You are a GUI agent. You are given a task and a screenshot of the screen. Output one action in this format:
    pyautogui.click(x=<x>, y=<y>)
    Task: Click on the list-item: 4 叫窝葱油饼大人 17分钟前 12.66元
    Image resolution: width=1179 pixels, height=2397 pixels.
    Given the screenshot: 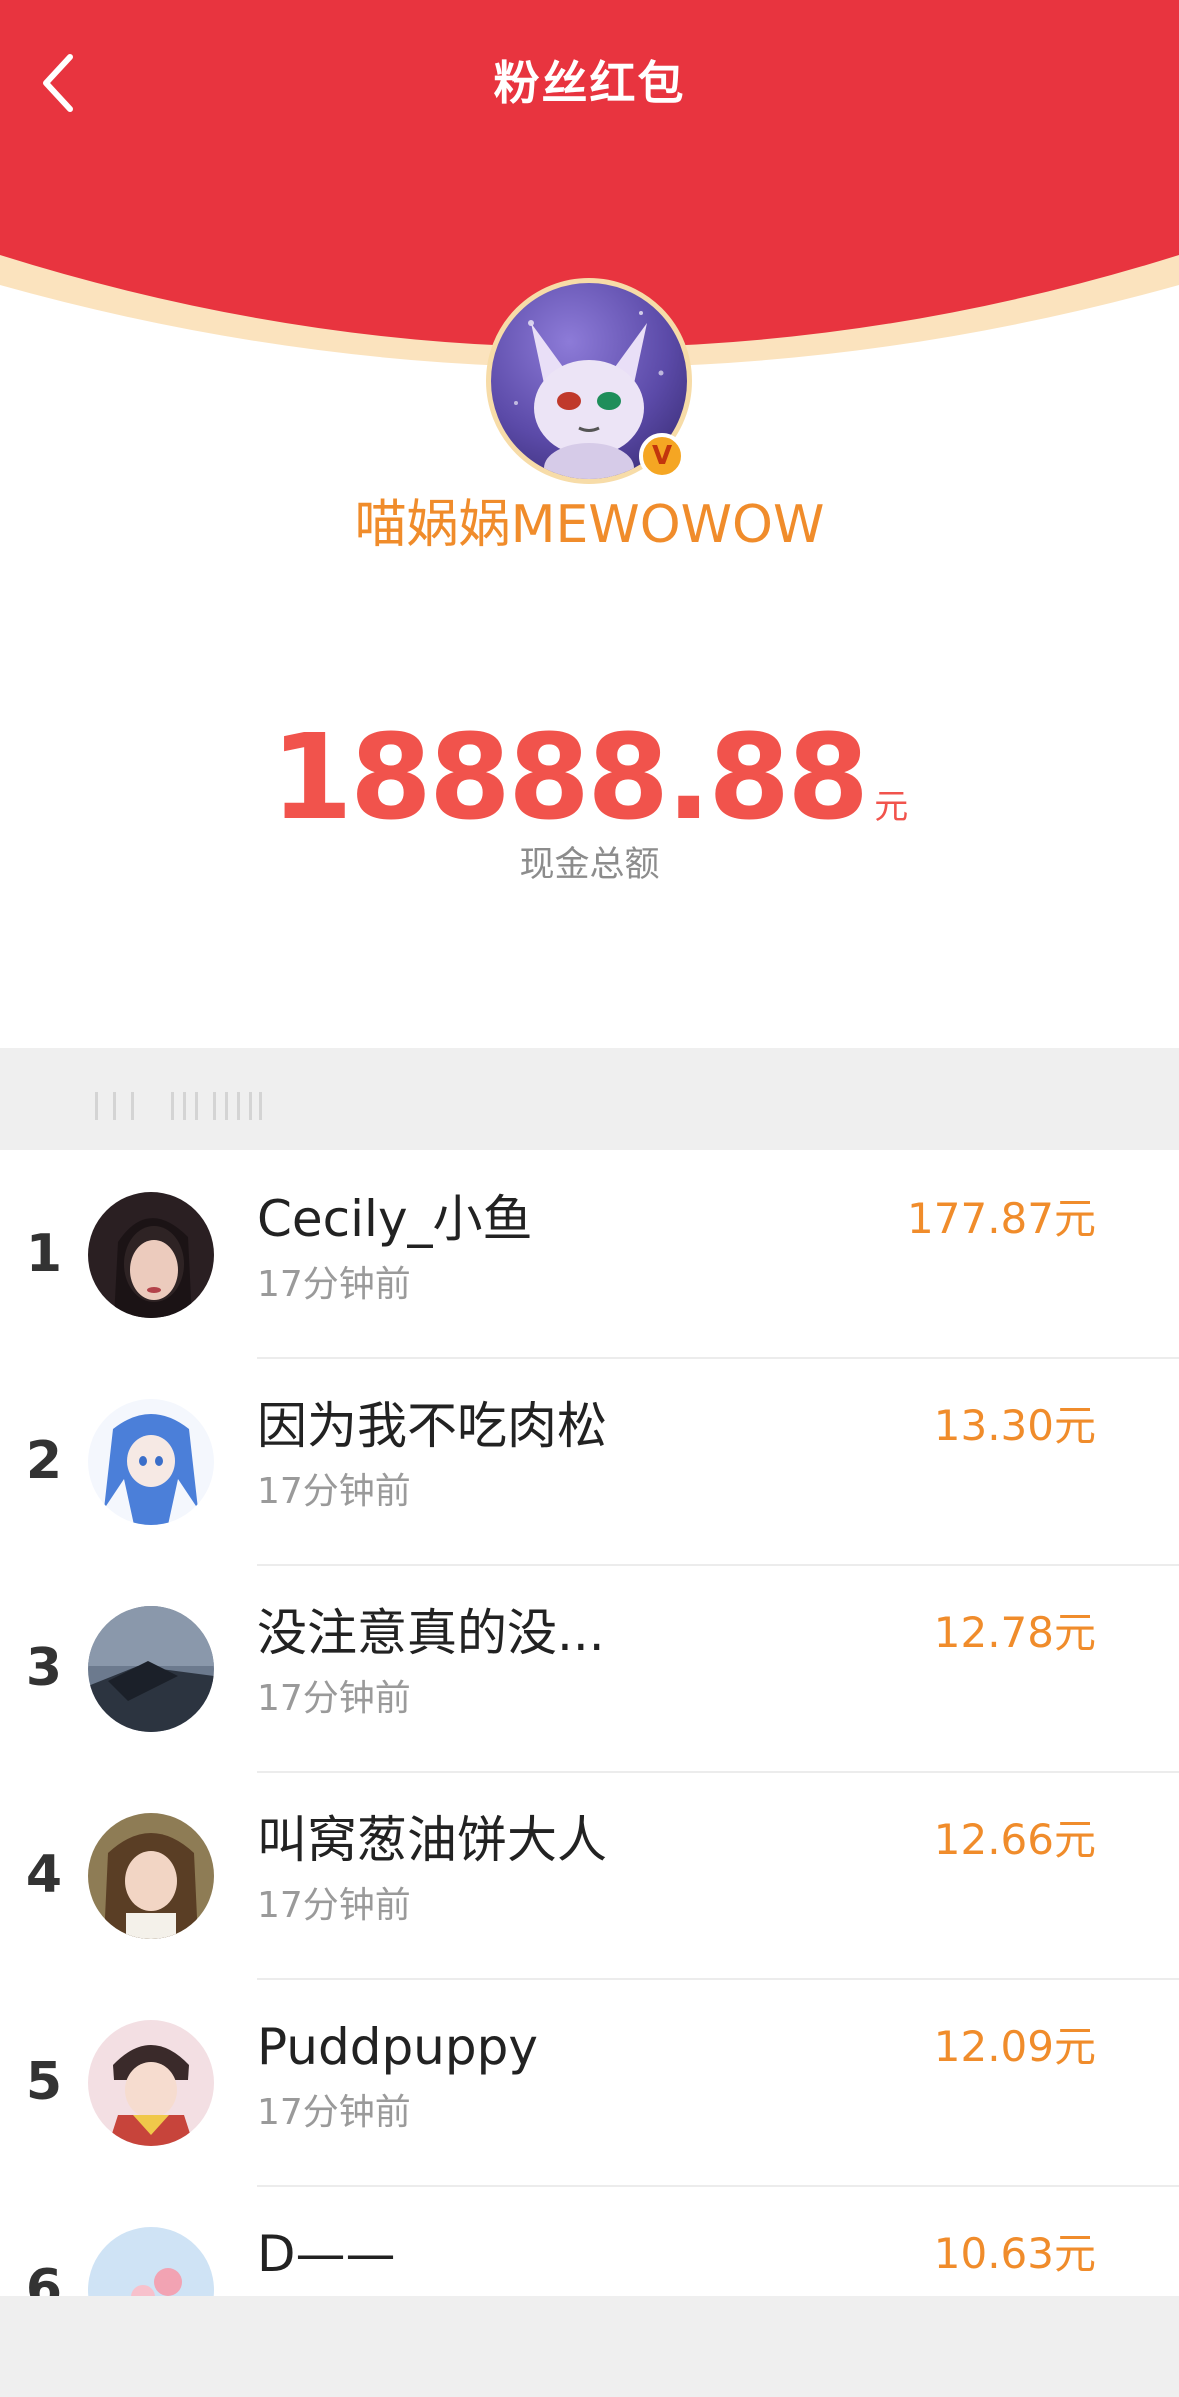 What is the action you would take?
    pyautogui.click(x=589, y=1876)
    